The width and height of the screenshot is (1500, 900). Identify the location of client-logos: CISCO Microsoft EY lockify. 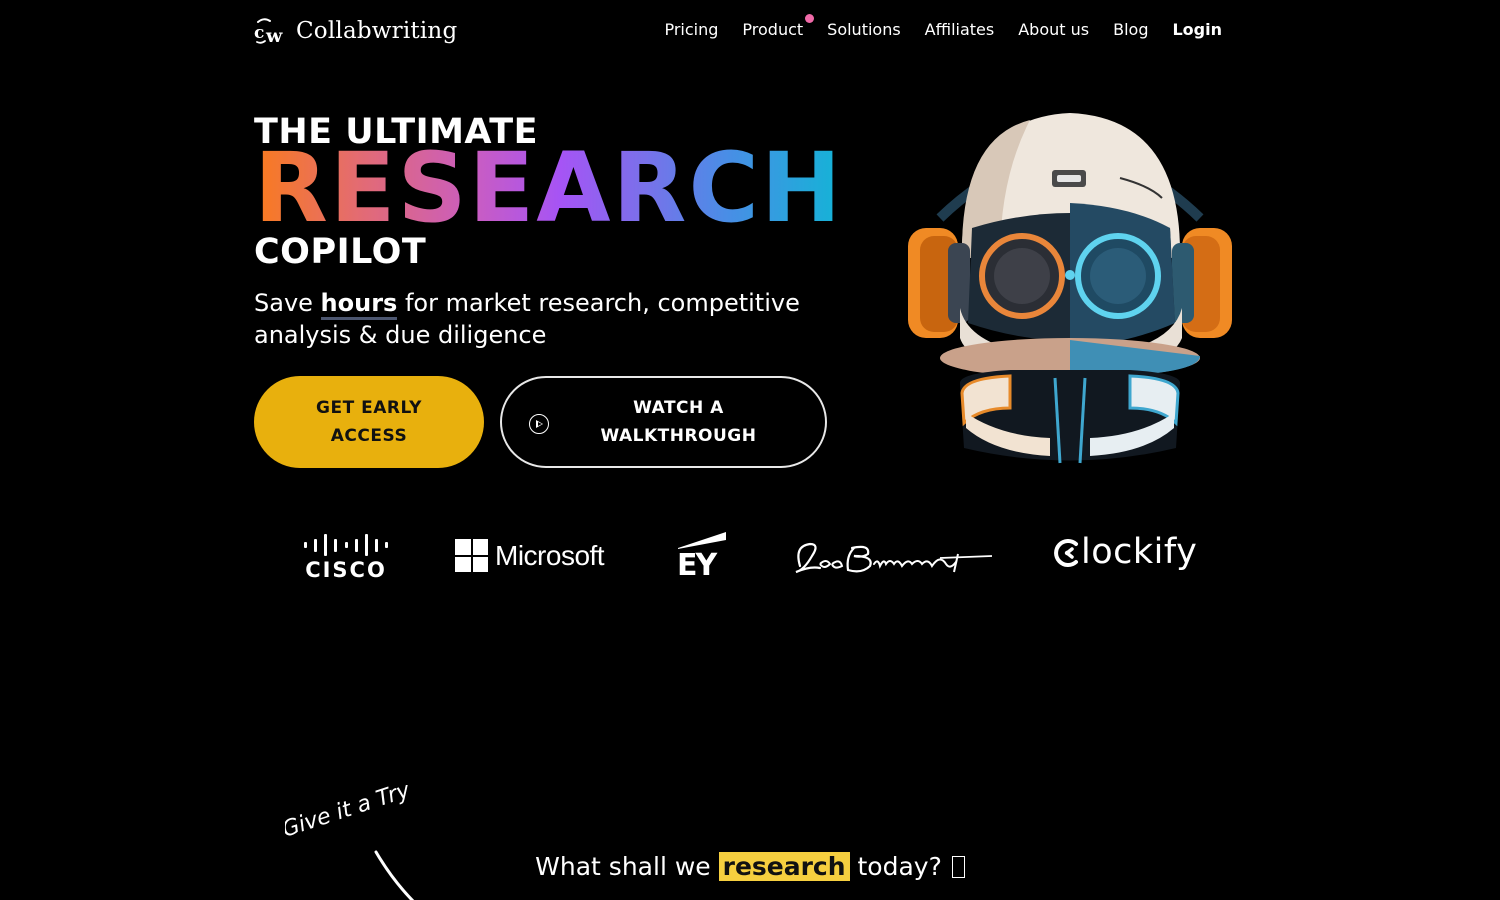
(750, 560).